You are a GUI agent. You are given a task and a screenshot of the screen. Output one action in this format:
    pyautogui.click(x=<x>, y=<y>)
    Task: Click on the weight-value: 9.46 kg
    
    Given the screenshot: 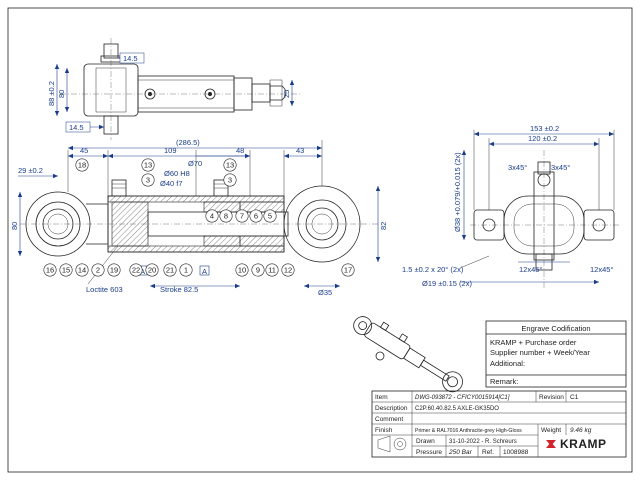 What is the action you would take?
    pyautogui.click(x=581, y=430)
    